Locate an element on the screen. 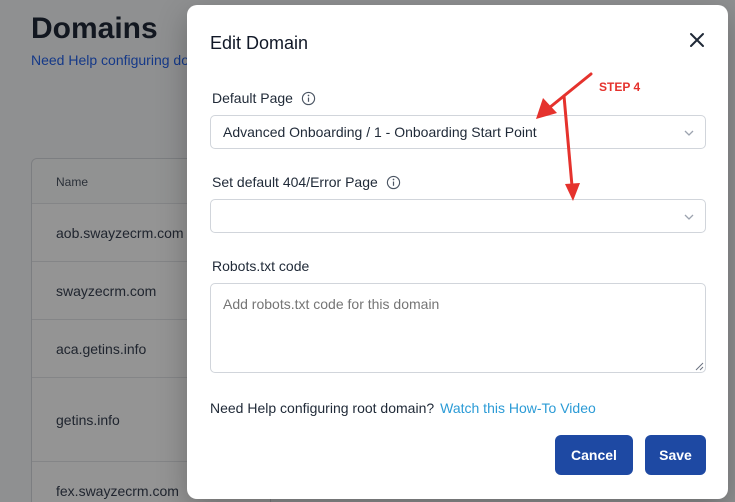 The height and width of the screenshot is (502, 735). robots-label: Robots.txt code is located at coordinates (260, 266).